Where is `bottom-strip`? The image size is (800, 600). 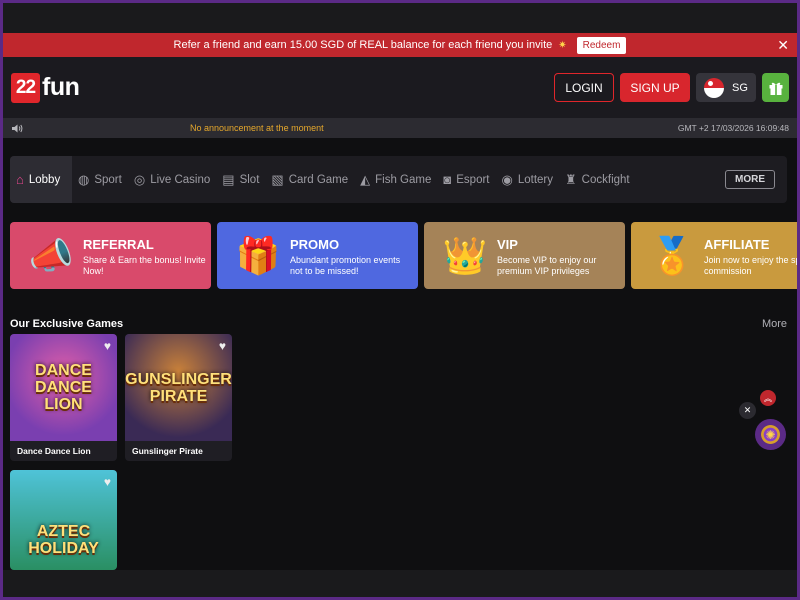 bottom-strip is located at coordinates (400, 583).